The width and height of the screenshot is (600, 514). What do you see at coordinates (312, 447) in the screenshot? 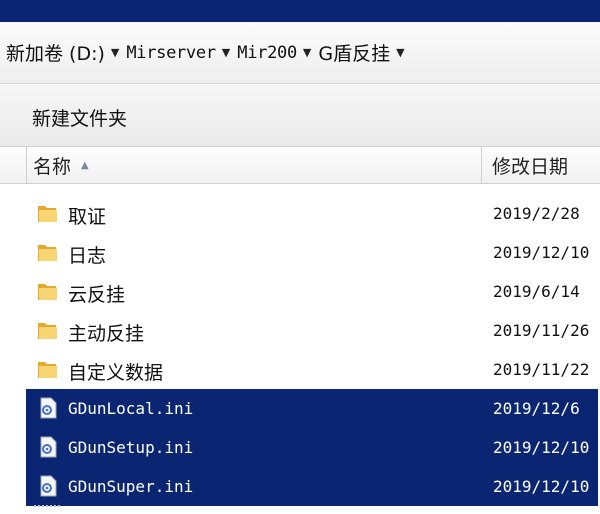
I see `file-row-selected: GDunSetup.ini 2019/12/10` at bounding box center [312, 447].